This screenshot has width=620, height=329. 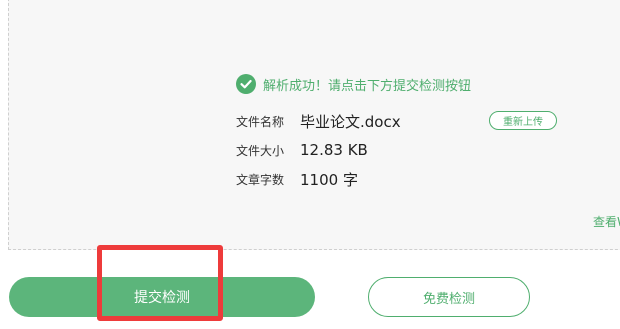 I want to click on submit-check-label: 提交检测, so click(x=162, y=298).